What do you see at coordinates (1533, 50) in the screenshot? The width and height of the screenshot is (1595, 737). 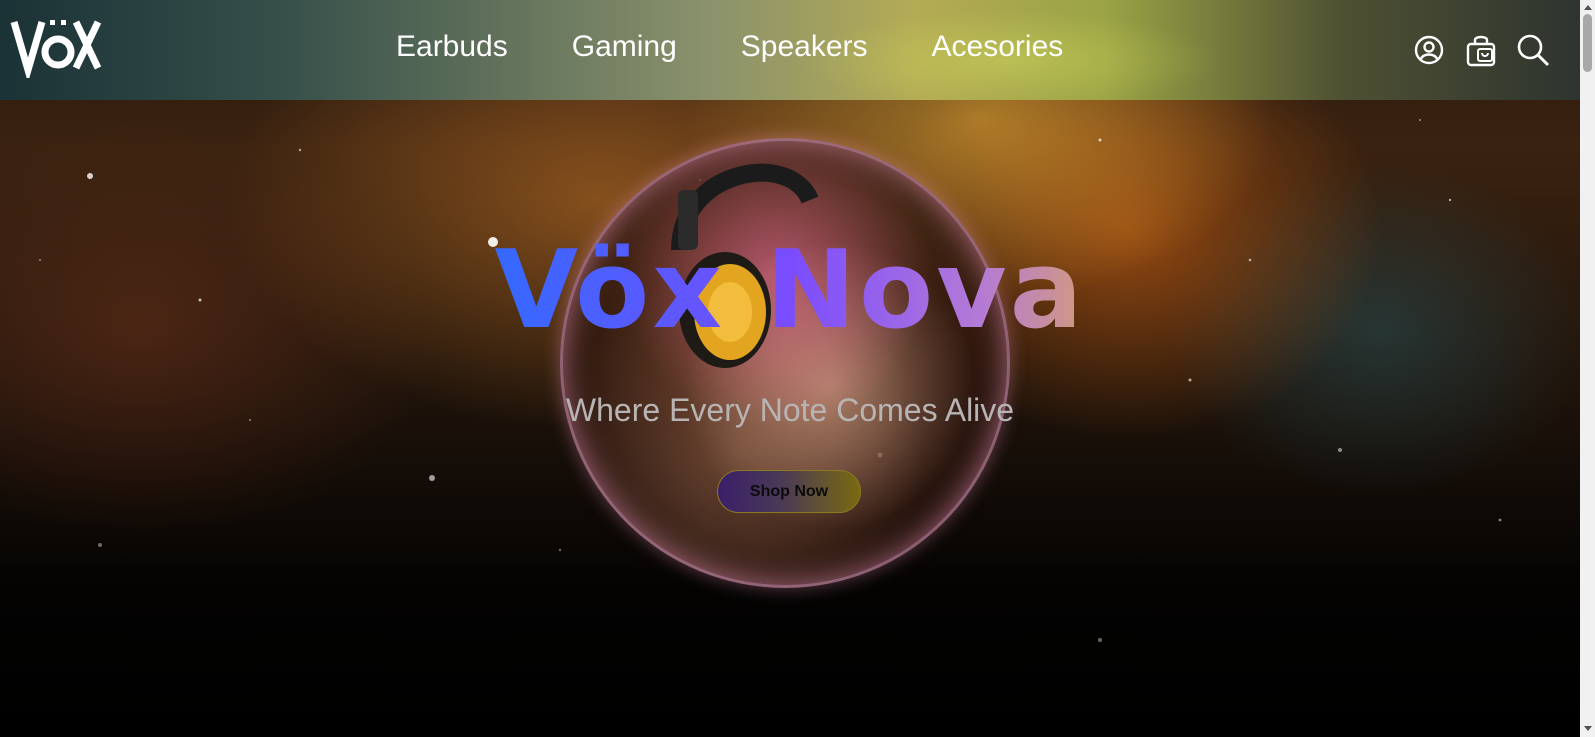 I see `search-icon` at bounding box center [1533, 50].